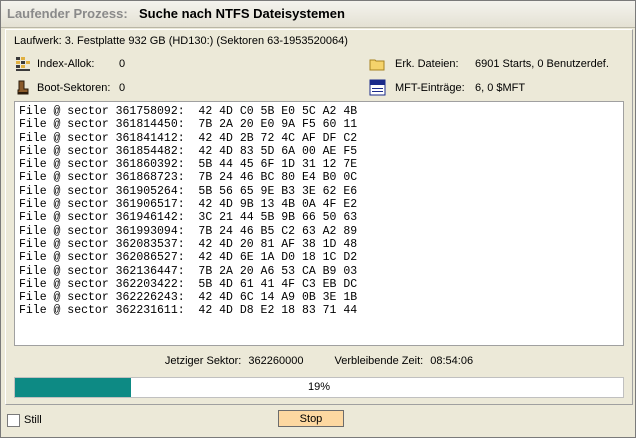 Image resolution: width=636 pixels, height=438 pixels. I want to click on folder-icon, so click(377, 65).